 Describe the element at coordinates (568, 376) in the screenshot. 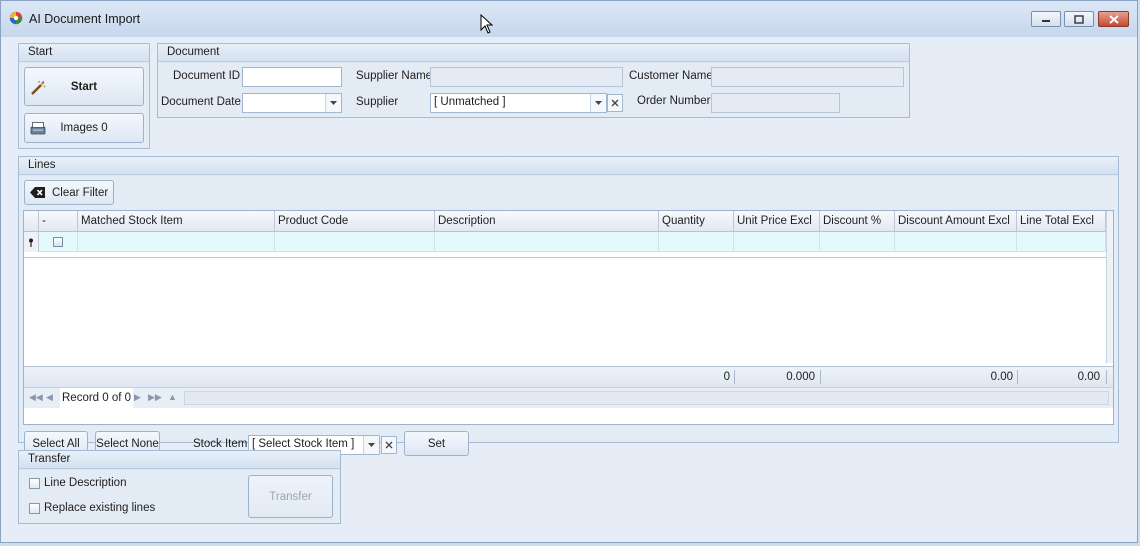

I see `totals-footer: 0 0.000 0.00 0.00` at that location.